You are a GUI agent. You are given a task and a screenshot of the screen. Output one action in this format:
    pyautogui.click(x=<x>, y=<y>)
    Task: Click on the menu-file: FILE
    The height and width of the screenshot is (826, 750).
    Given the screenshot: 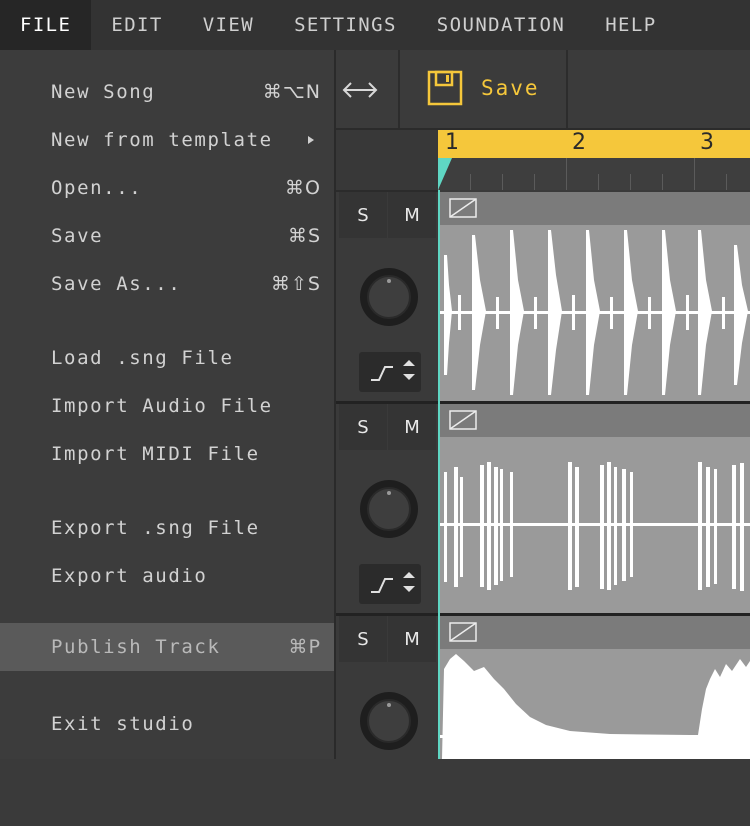 What is the action you would take?
    pyautogui.click(x=46, y=25)
    